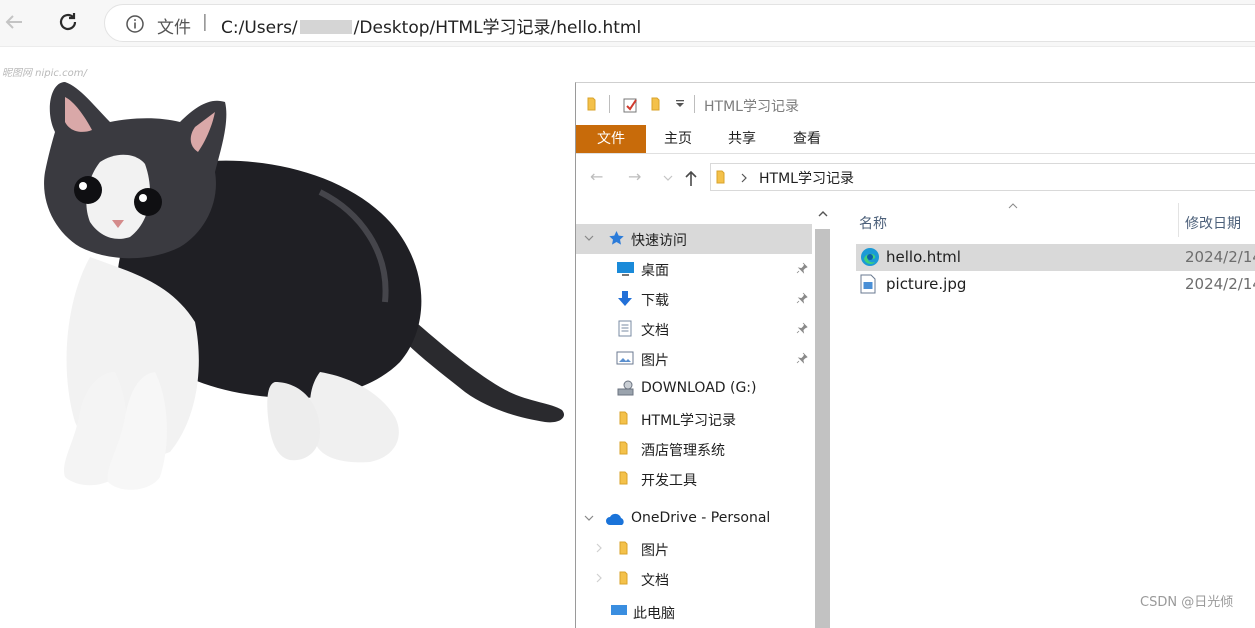 The image size is (1255, 628). What do you see at coordinates (923, 257) in the screenshot?
I see `file-name: hello.html` at bounding box center [923, 257].